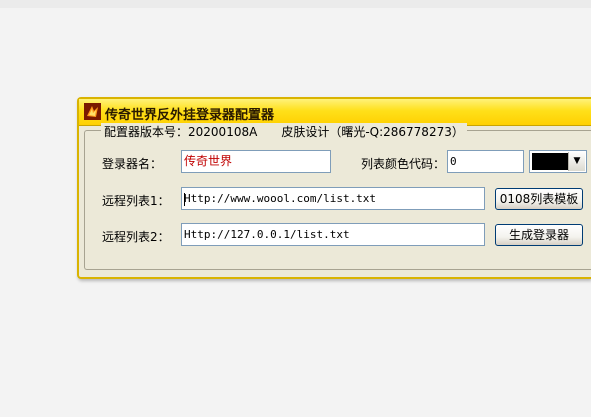 The height and width of the screenshot is (417, 591). I want to click on skin-credit: 皮肤设计（曙光-Q:286778273）, so click(372, 132).